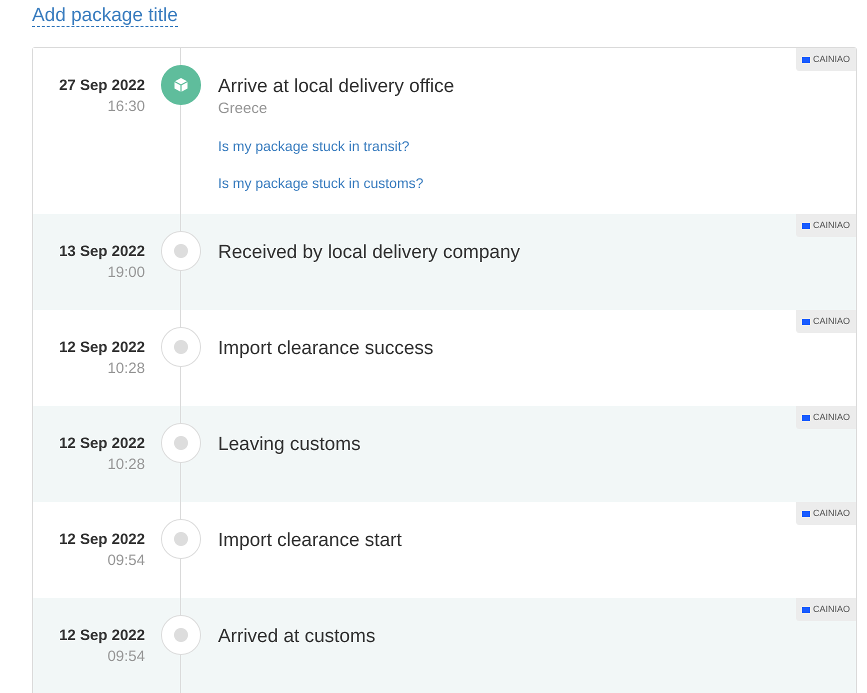 This screenshot has width=867, height=693. I want to click on event-location: Greece, so click(243, 109).